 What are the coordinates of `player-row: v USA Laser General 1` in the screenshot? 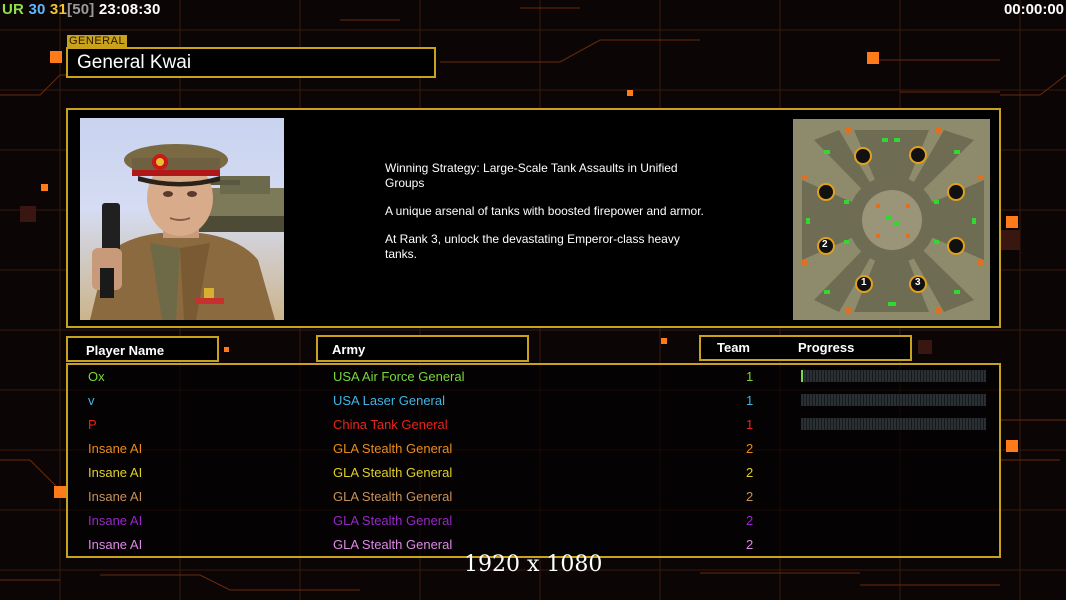 It's located at (535, 402).